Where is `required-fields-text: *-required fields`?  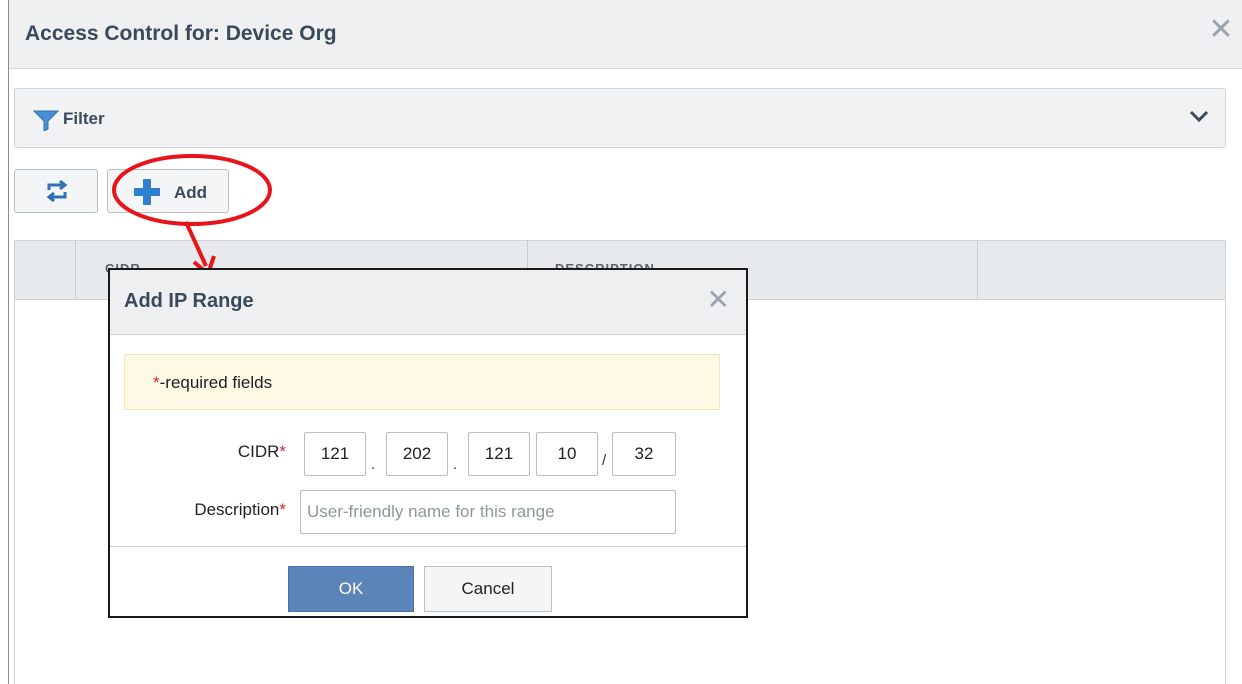 required-fields-text: *-required fields is located at coordinates (212, 383).